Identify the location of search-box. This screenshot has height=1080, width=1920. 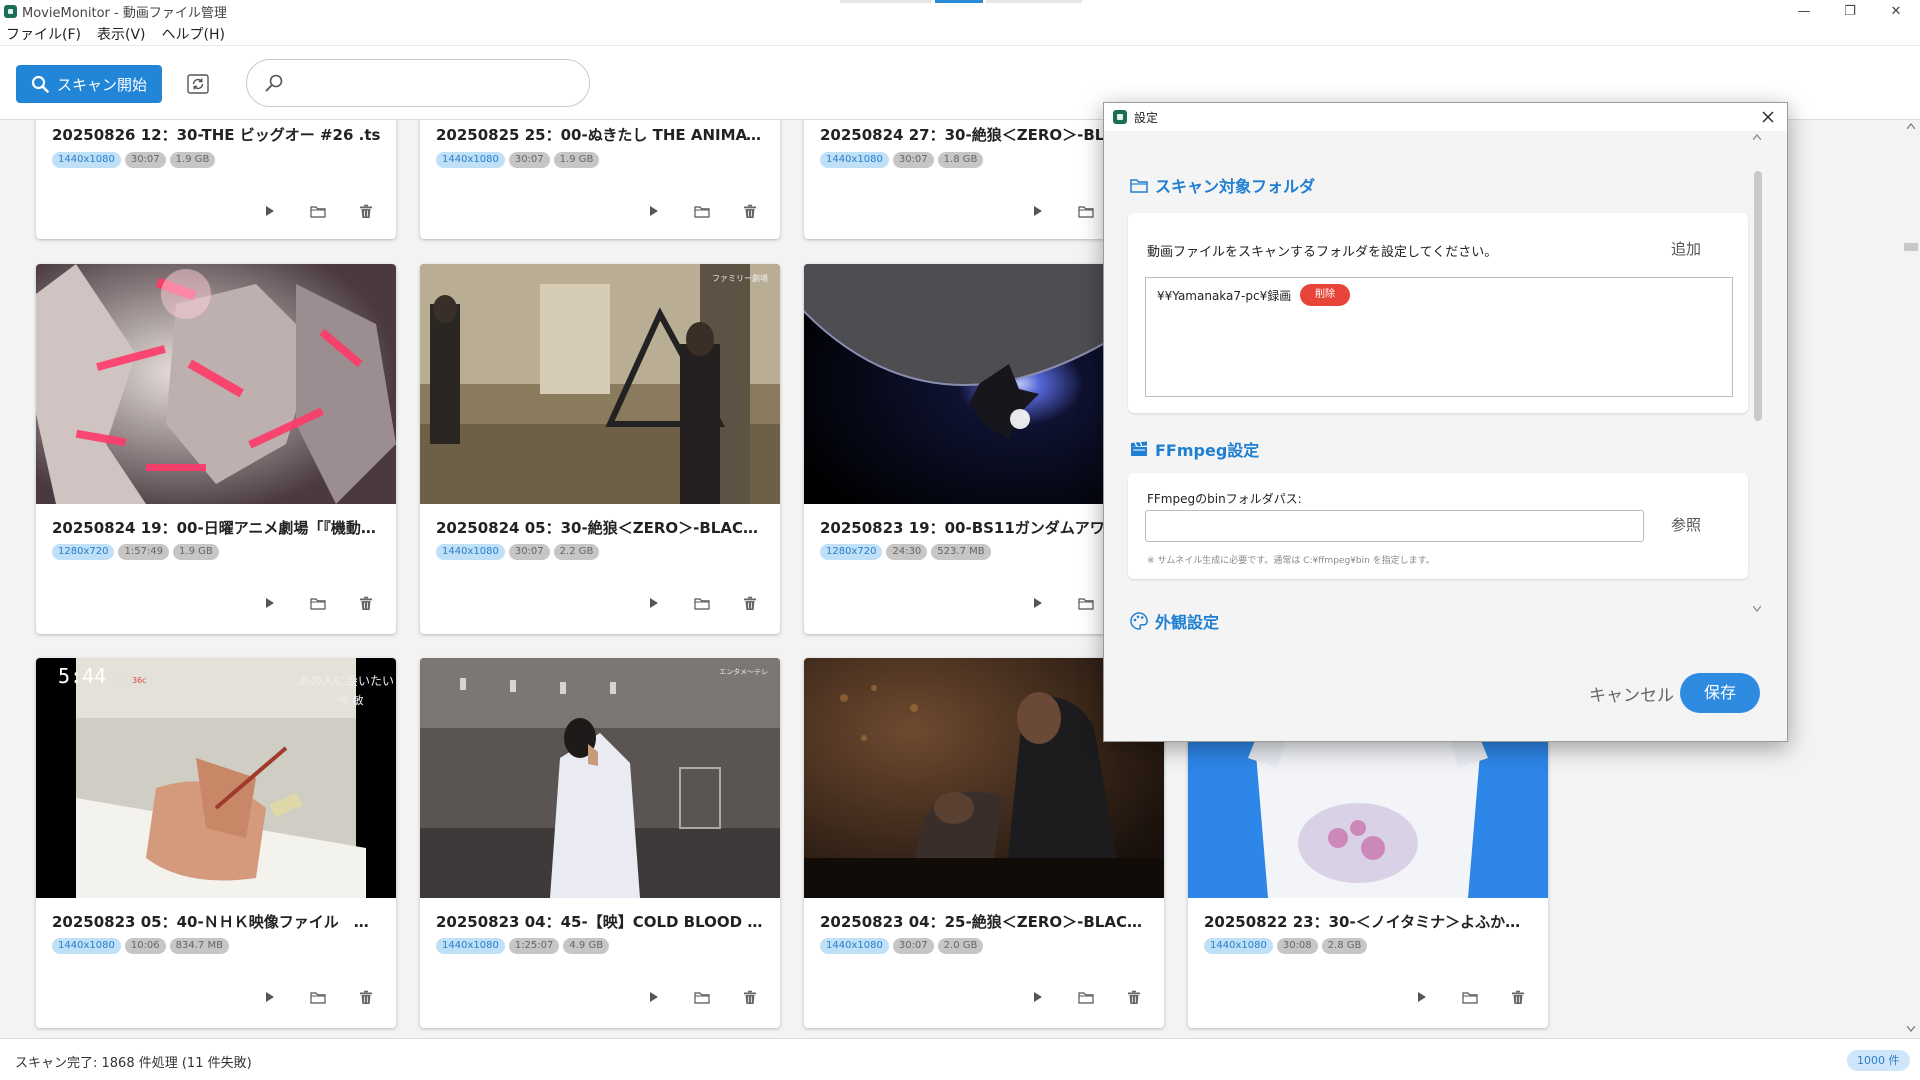
(418, 83).